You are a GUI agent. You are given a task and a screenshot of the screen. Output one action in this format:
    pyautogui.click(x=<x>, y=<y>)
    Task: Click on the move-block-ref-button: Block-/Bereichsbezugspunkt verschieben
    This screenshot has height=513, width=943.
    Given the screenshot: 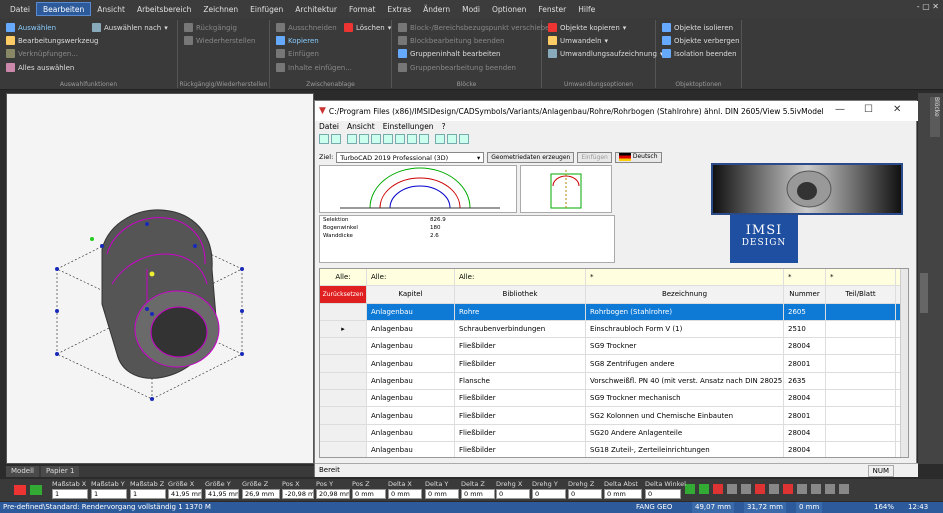 What is the action you would take?
    pyautogui.click(x=476, y=27)
    